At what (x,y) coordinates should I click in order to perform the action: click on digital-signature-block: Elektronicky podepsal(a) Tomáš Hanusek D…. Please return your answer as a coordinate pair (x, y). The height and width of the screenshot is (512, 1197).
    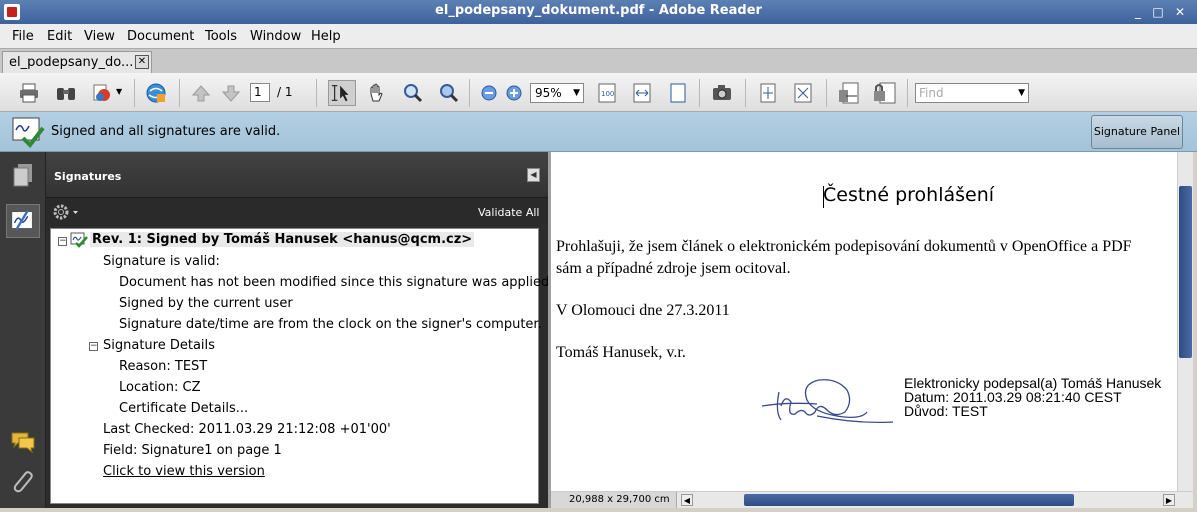
    Looking at the image, I should click on (1032, 397).